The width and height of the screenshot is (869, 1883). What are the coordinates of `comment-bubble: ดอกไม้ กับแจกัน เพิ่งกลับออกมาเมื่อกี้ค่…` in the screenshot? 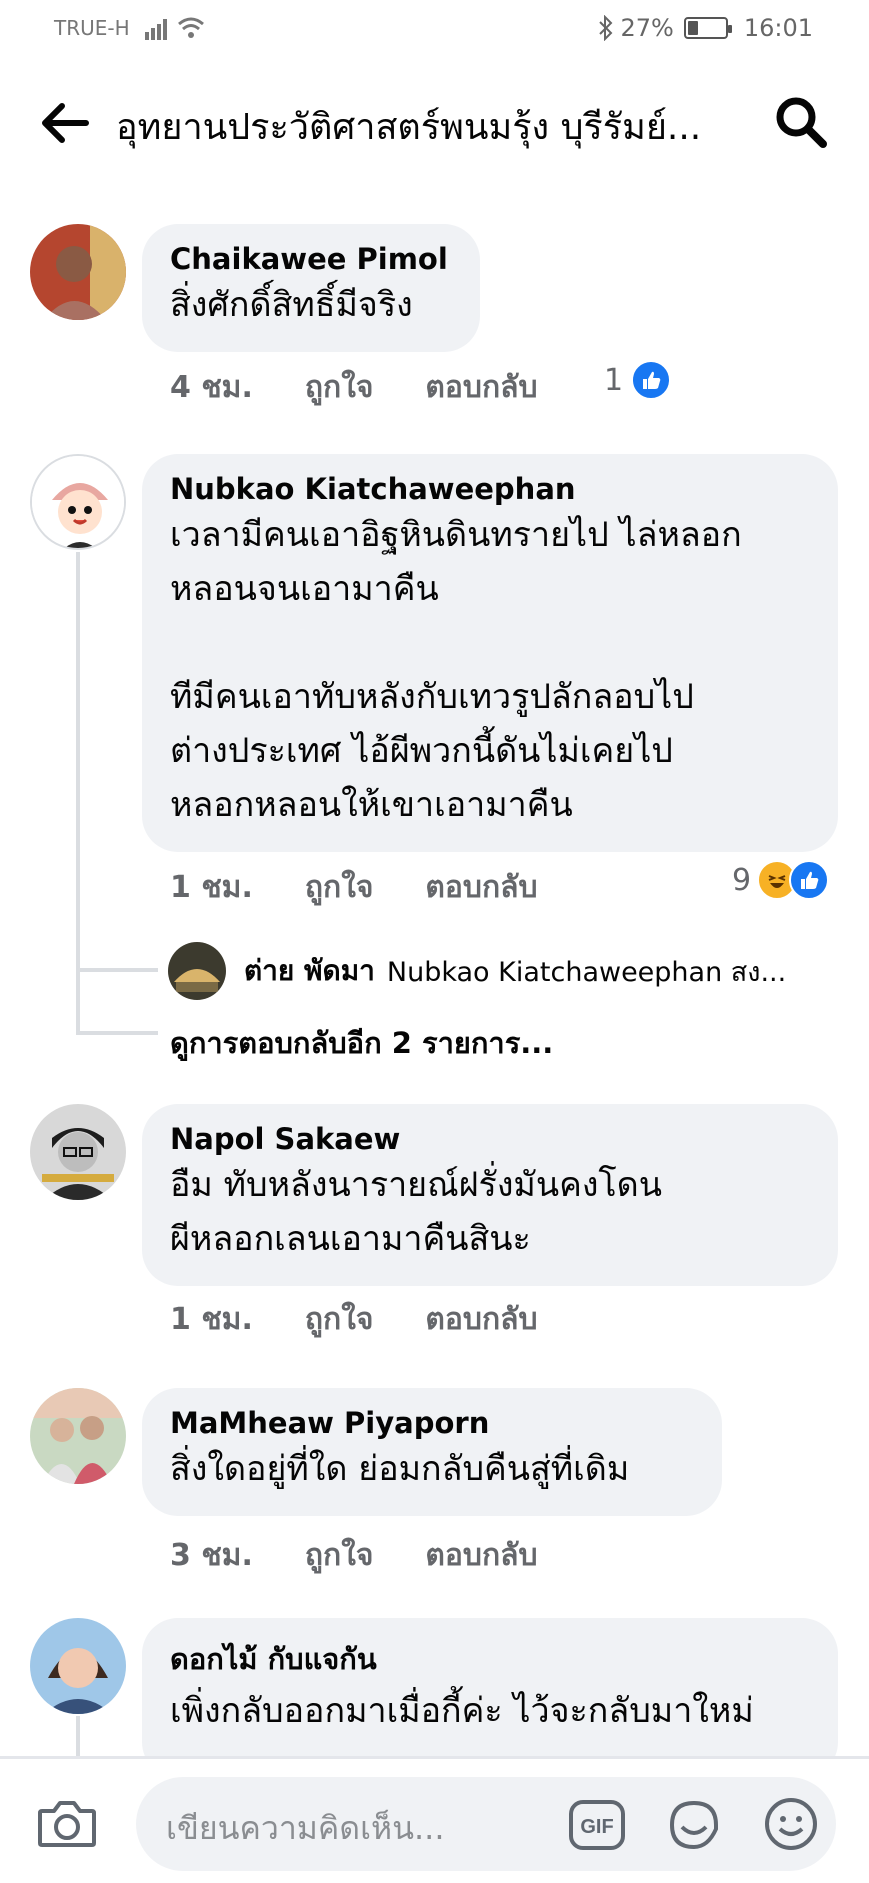 It's located at (490, 1698).